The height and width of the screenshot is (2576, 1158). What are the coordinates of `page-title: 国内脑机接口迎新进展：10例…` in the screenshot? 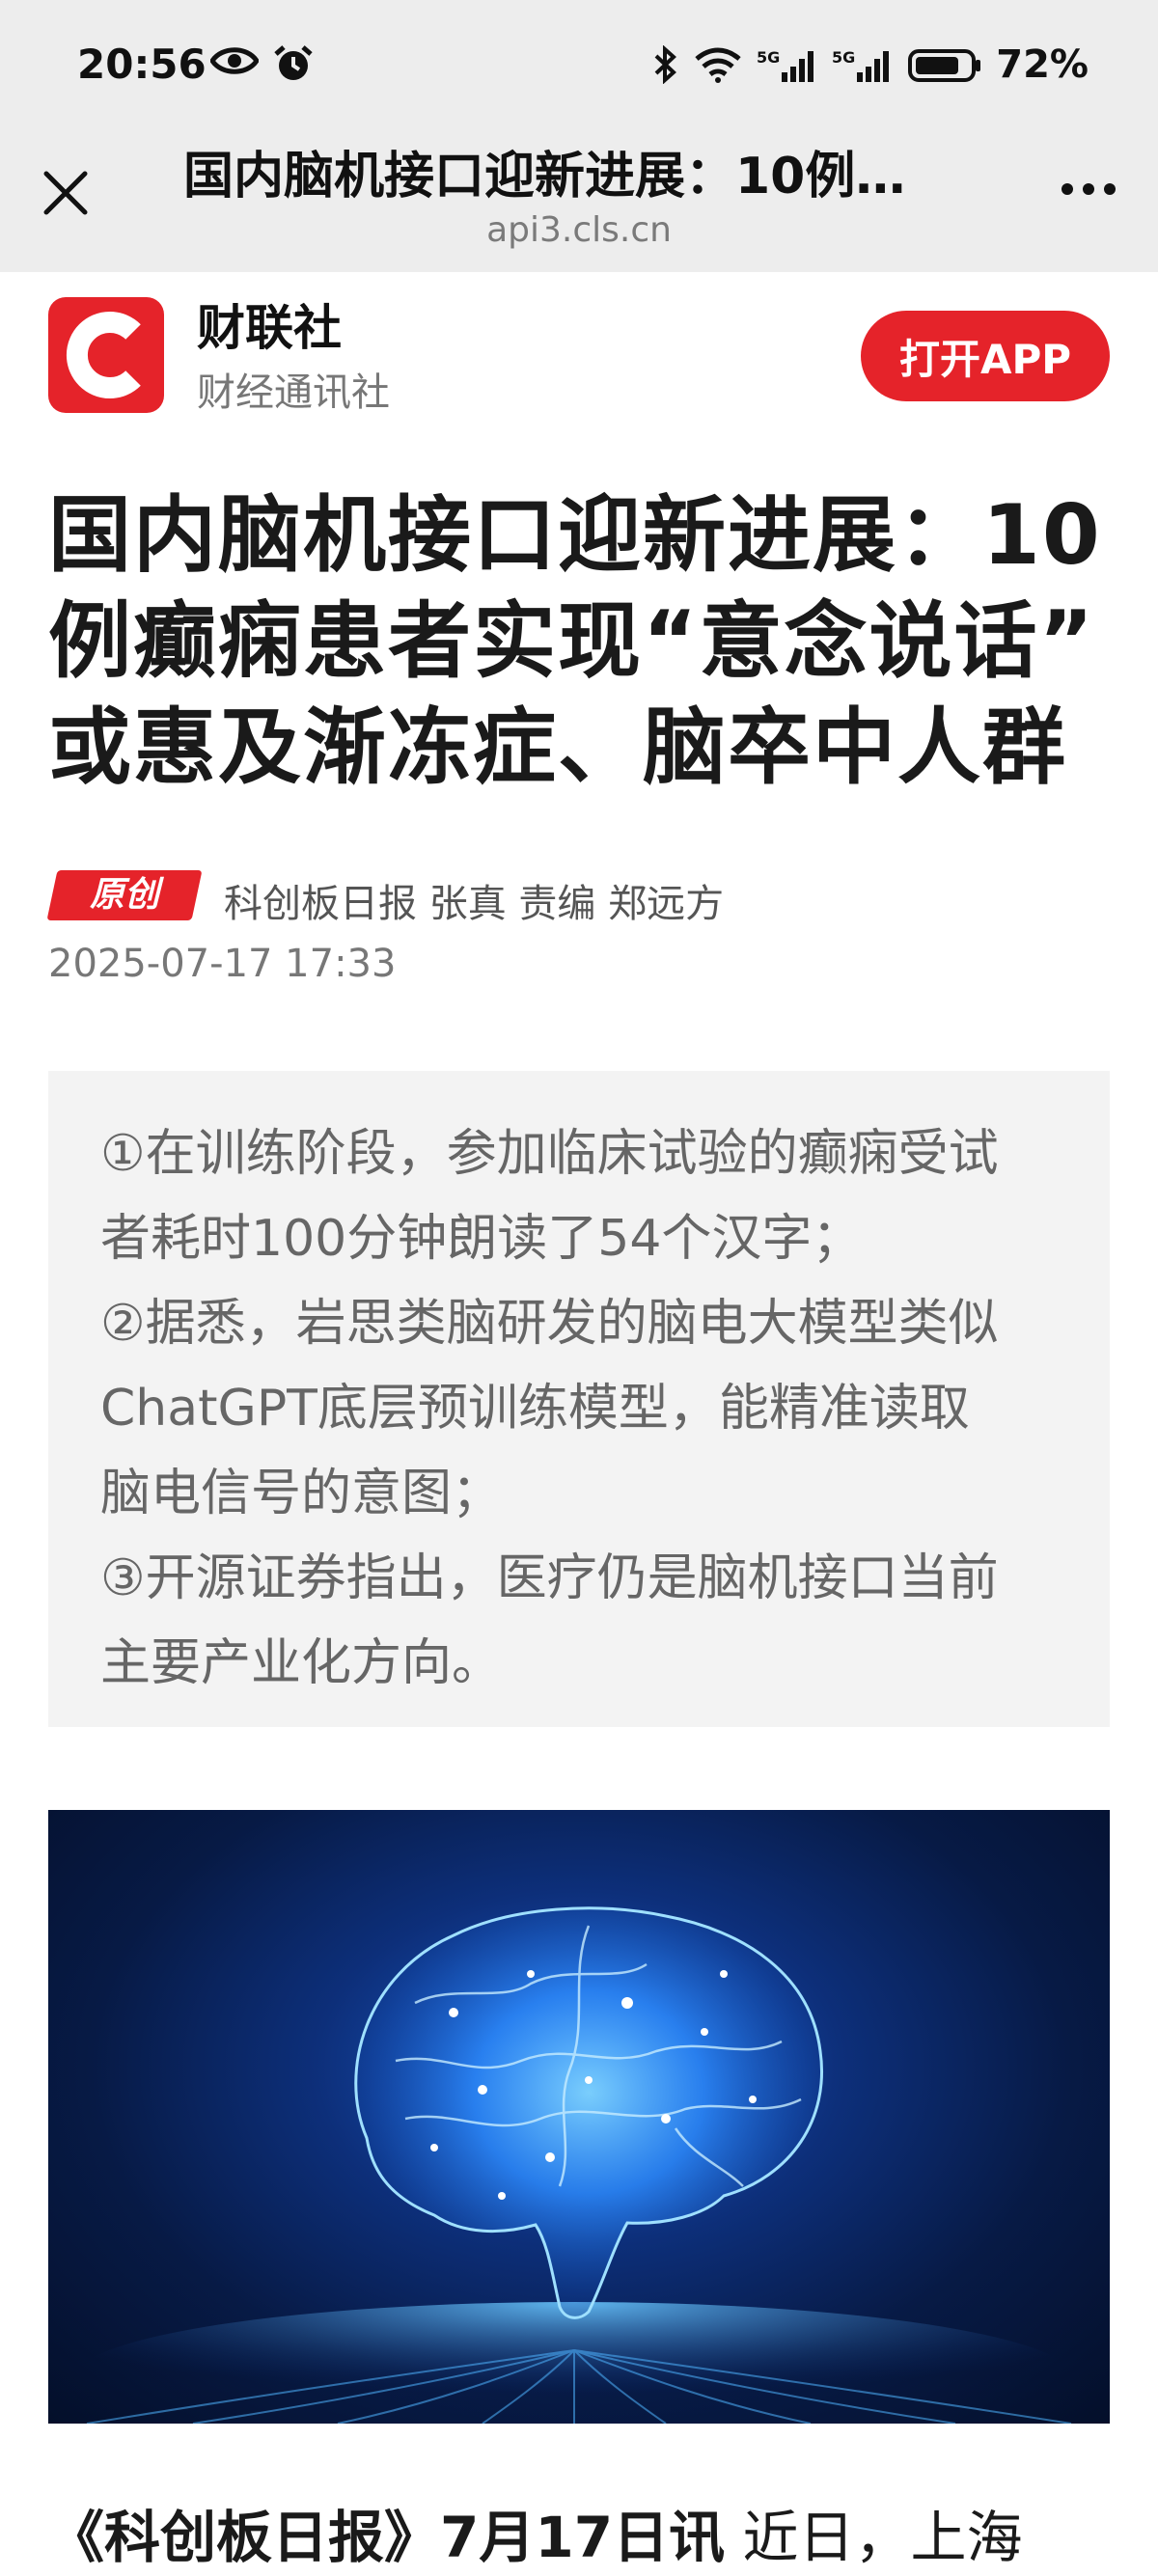 It's located at (544, 177).